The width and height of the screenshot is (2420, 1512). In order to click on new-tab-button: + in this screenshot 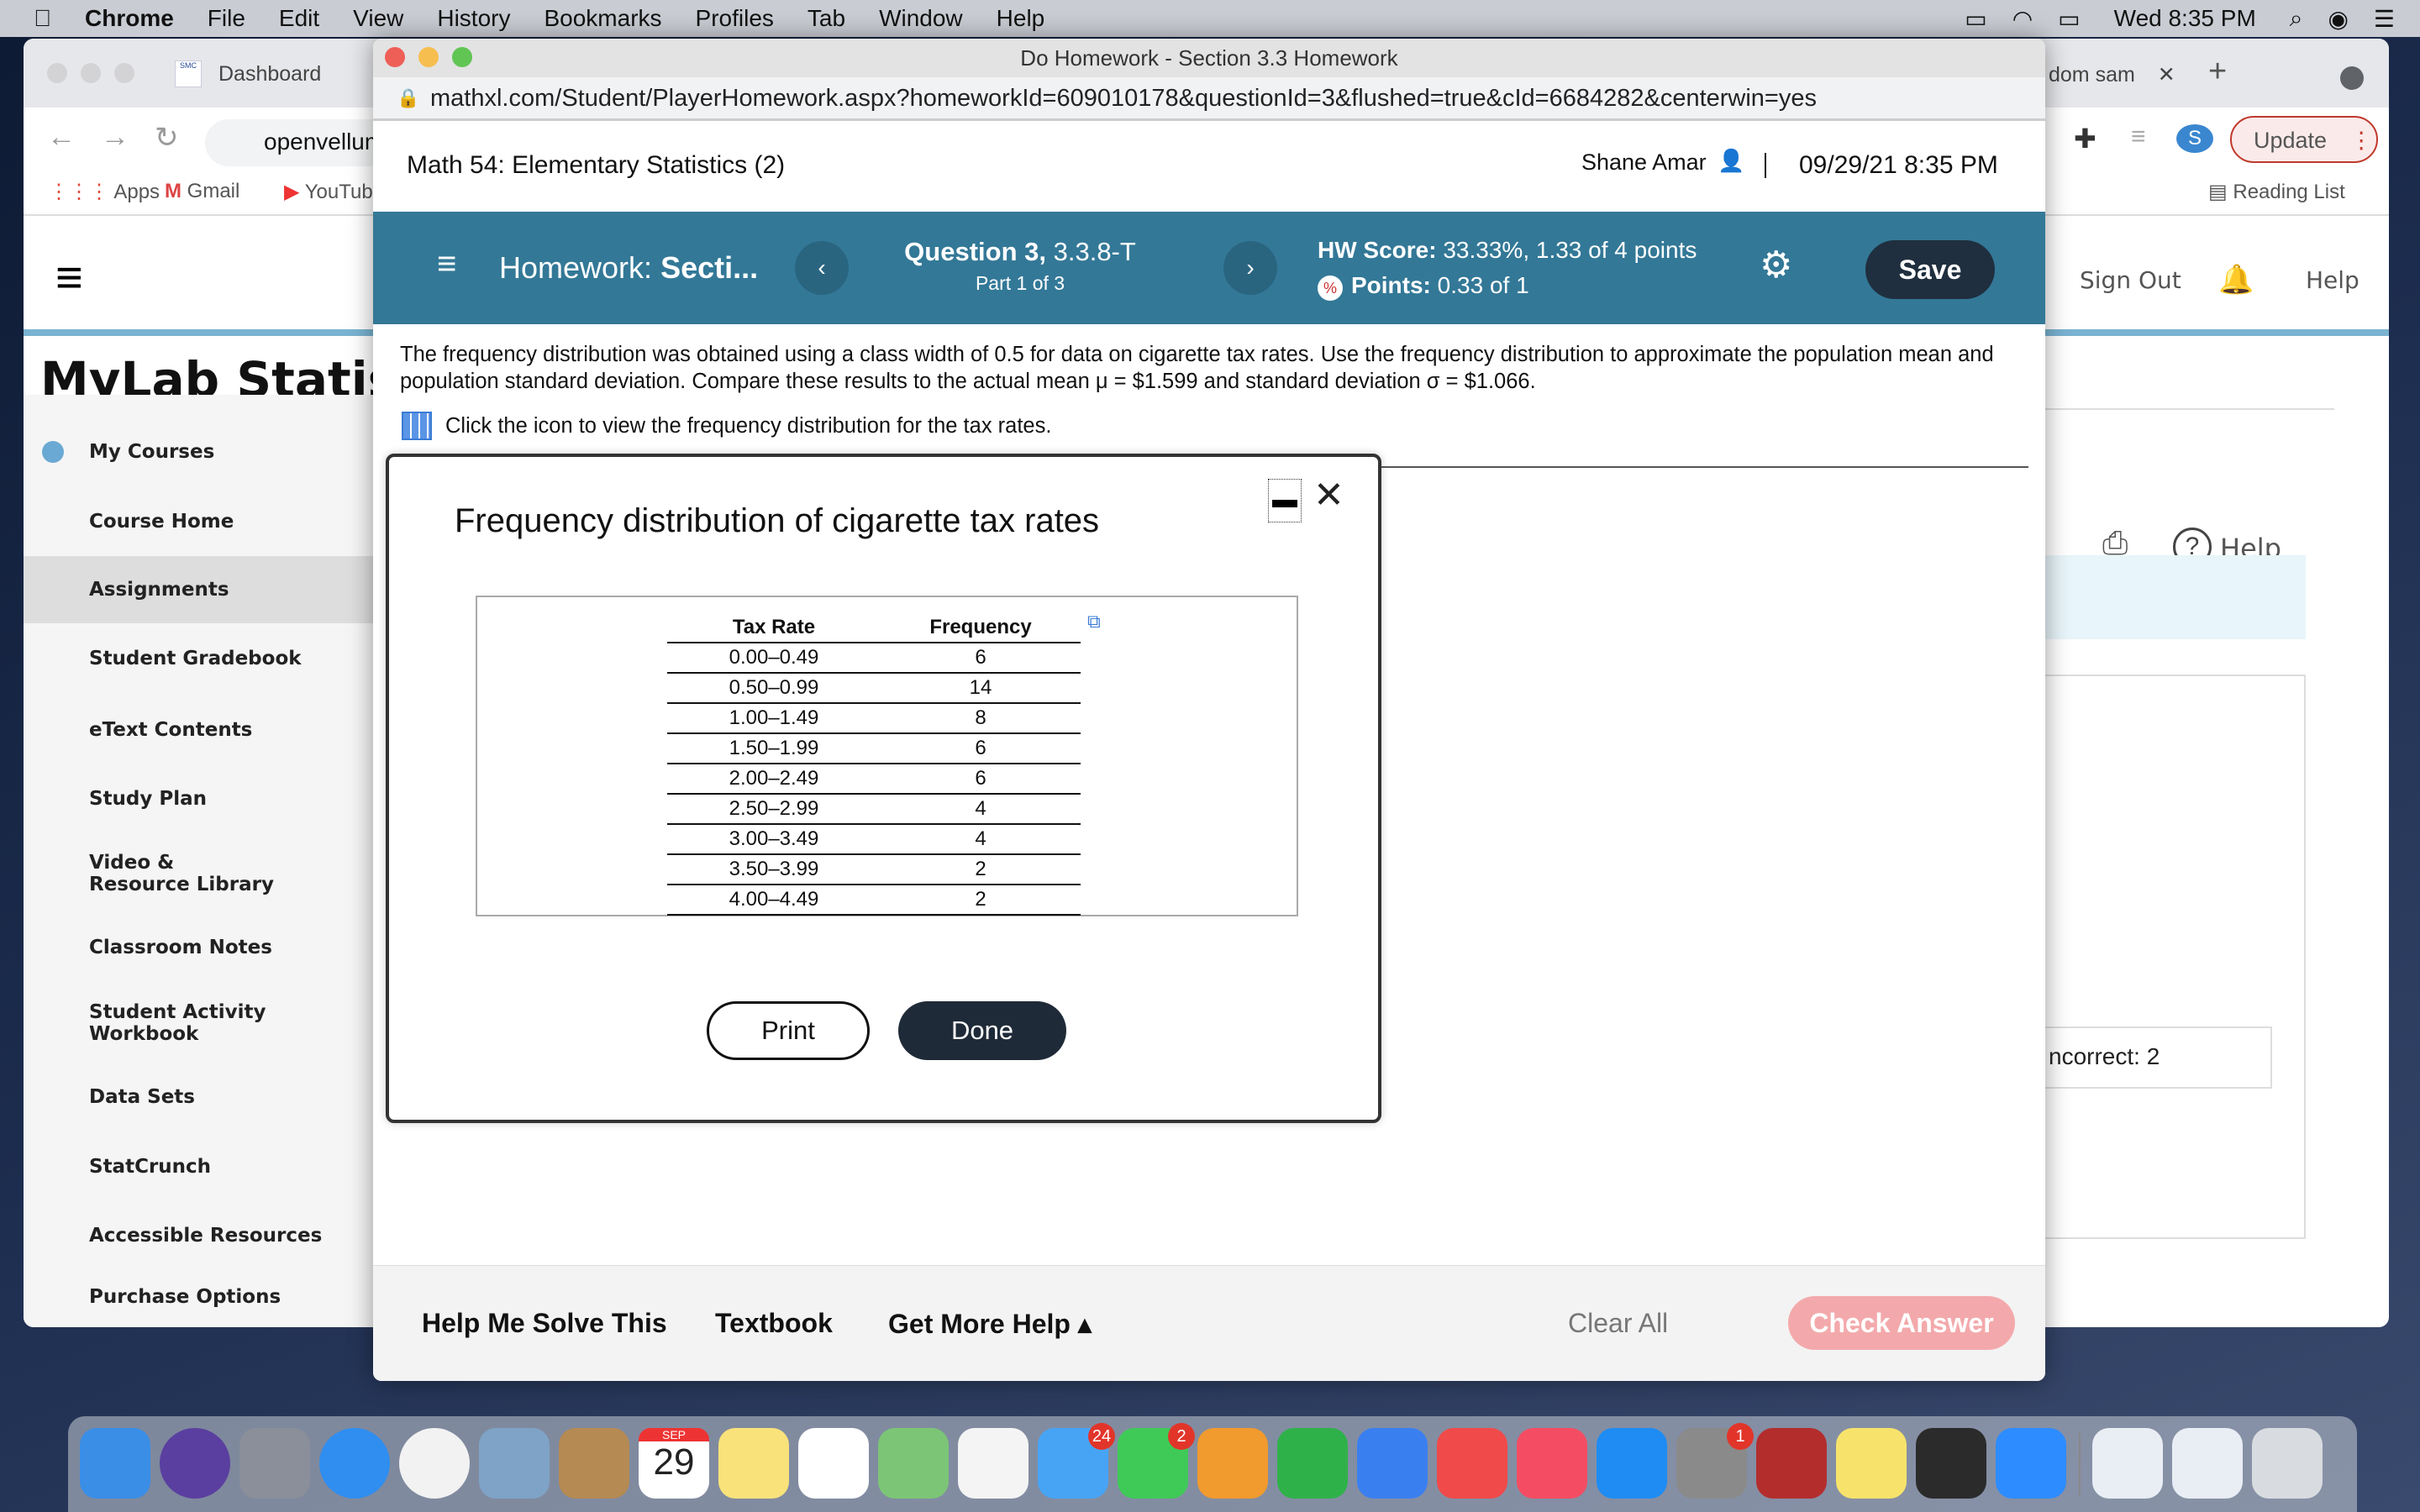, I will do `click(2217, 72)`.